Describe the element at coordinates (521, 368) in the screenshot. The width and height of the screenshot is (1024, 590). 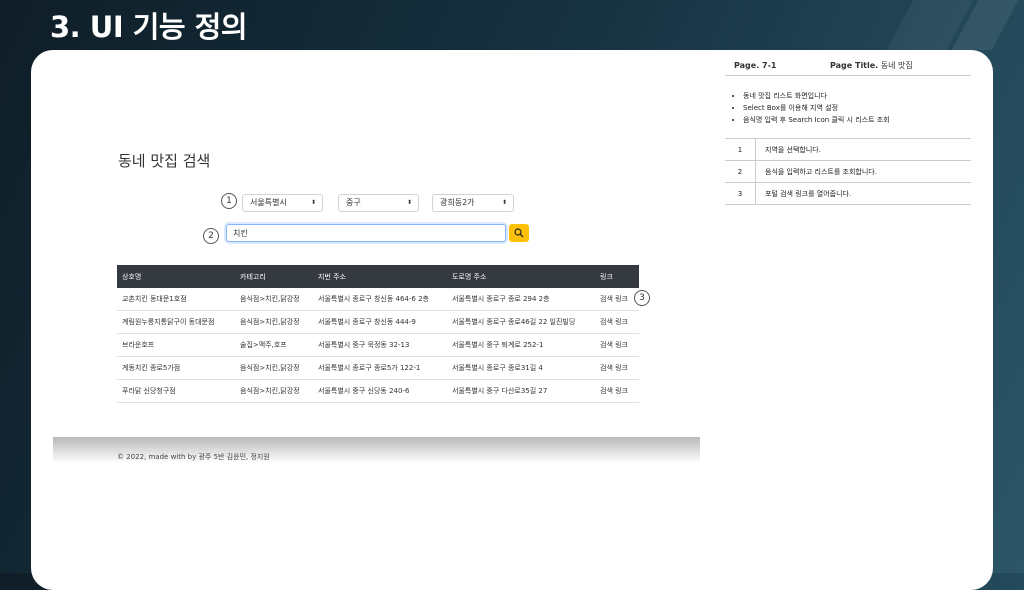
I see `cell-road-address: 서울특별시 종로구 종로31길 4` at that location.